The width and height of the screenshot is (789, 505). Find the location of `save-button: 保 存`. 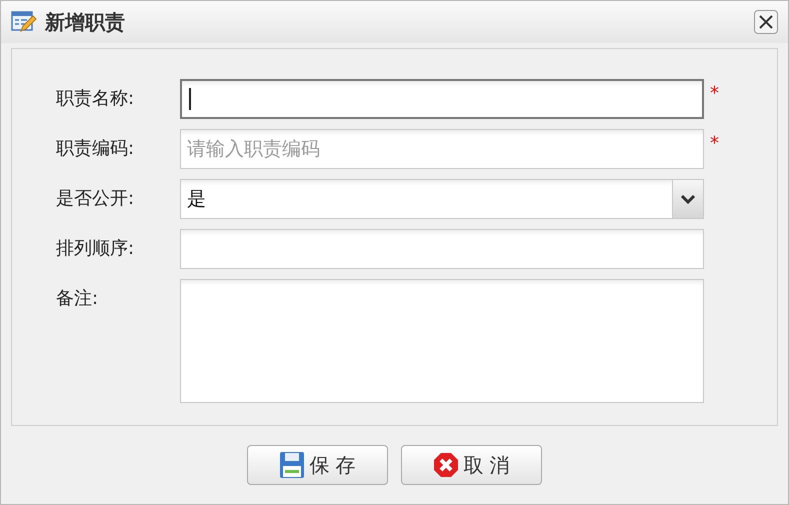

save-button: 保 存 is located at coordinates (317, 465).